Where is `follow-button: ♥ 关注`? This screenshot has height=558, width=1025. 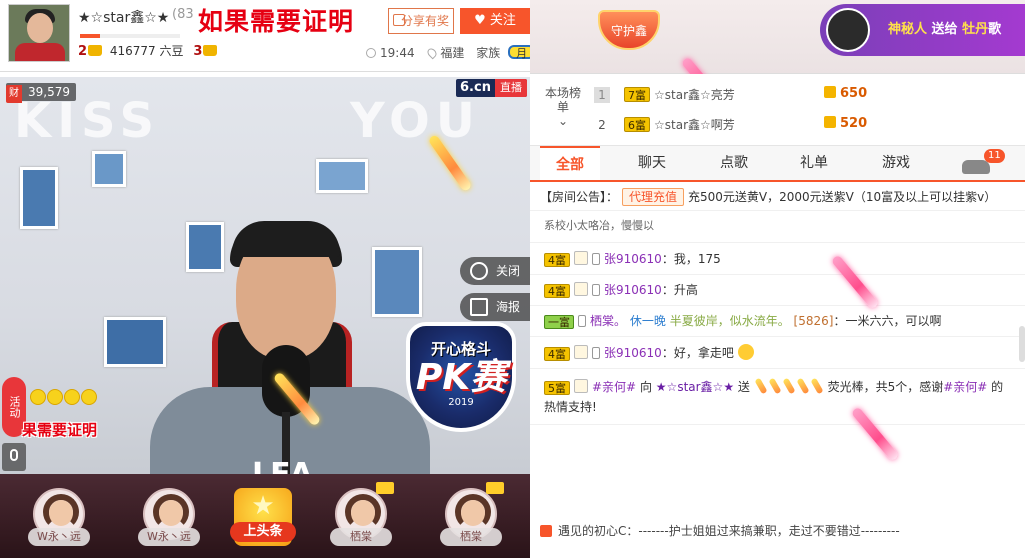 follow-button: ♥ 关注 is located at coordinates (495, 21).